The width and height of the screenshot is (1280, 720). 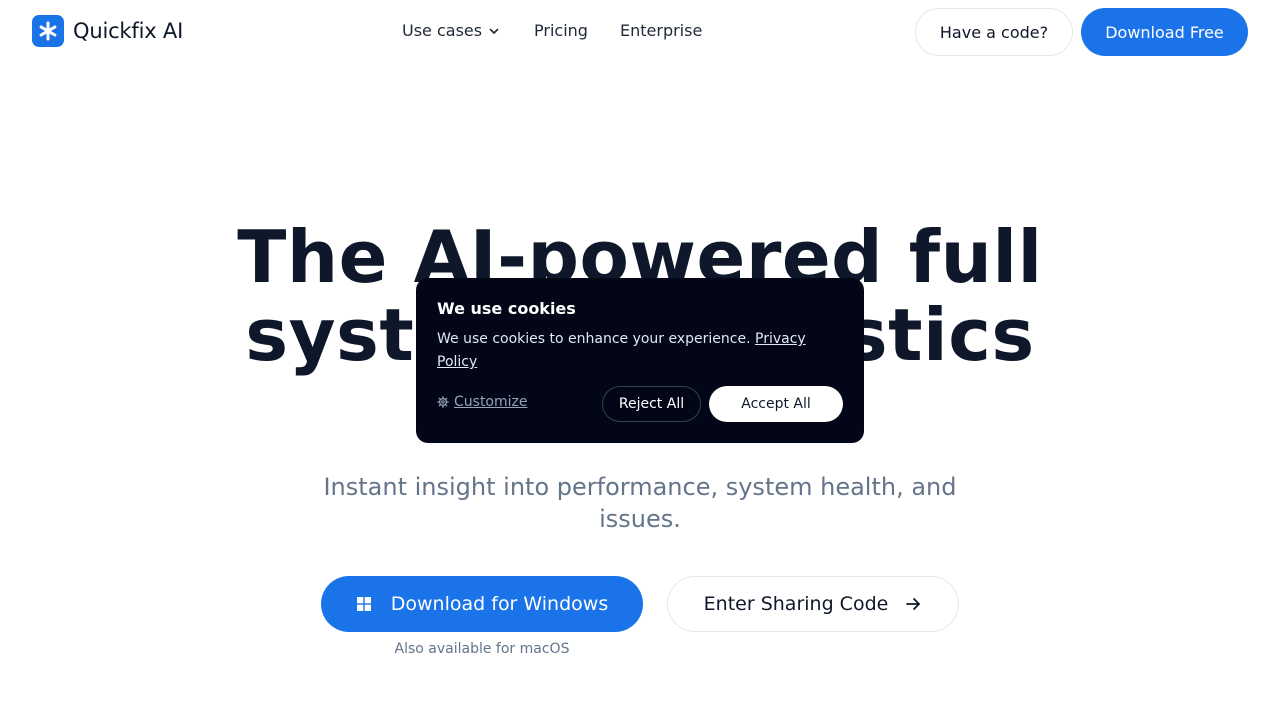 I want to click on download-windows-button: Download for Windows, so click(x=482, y=604).